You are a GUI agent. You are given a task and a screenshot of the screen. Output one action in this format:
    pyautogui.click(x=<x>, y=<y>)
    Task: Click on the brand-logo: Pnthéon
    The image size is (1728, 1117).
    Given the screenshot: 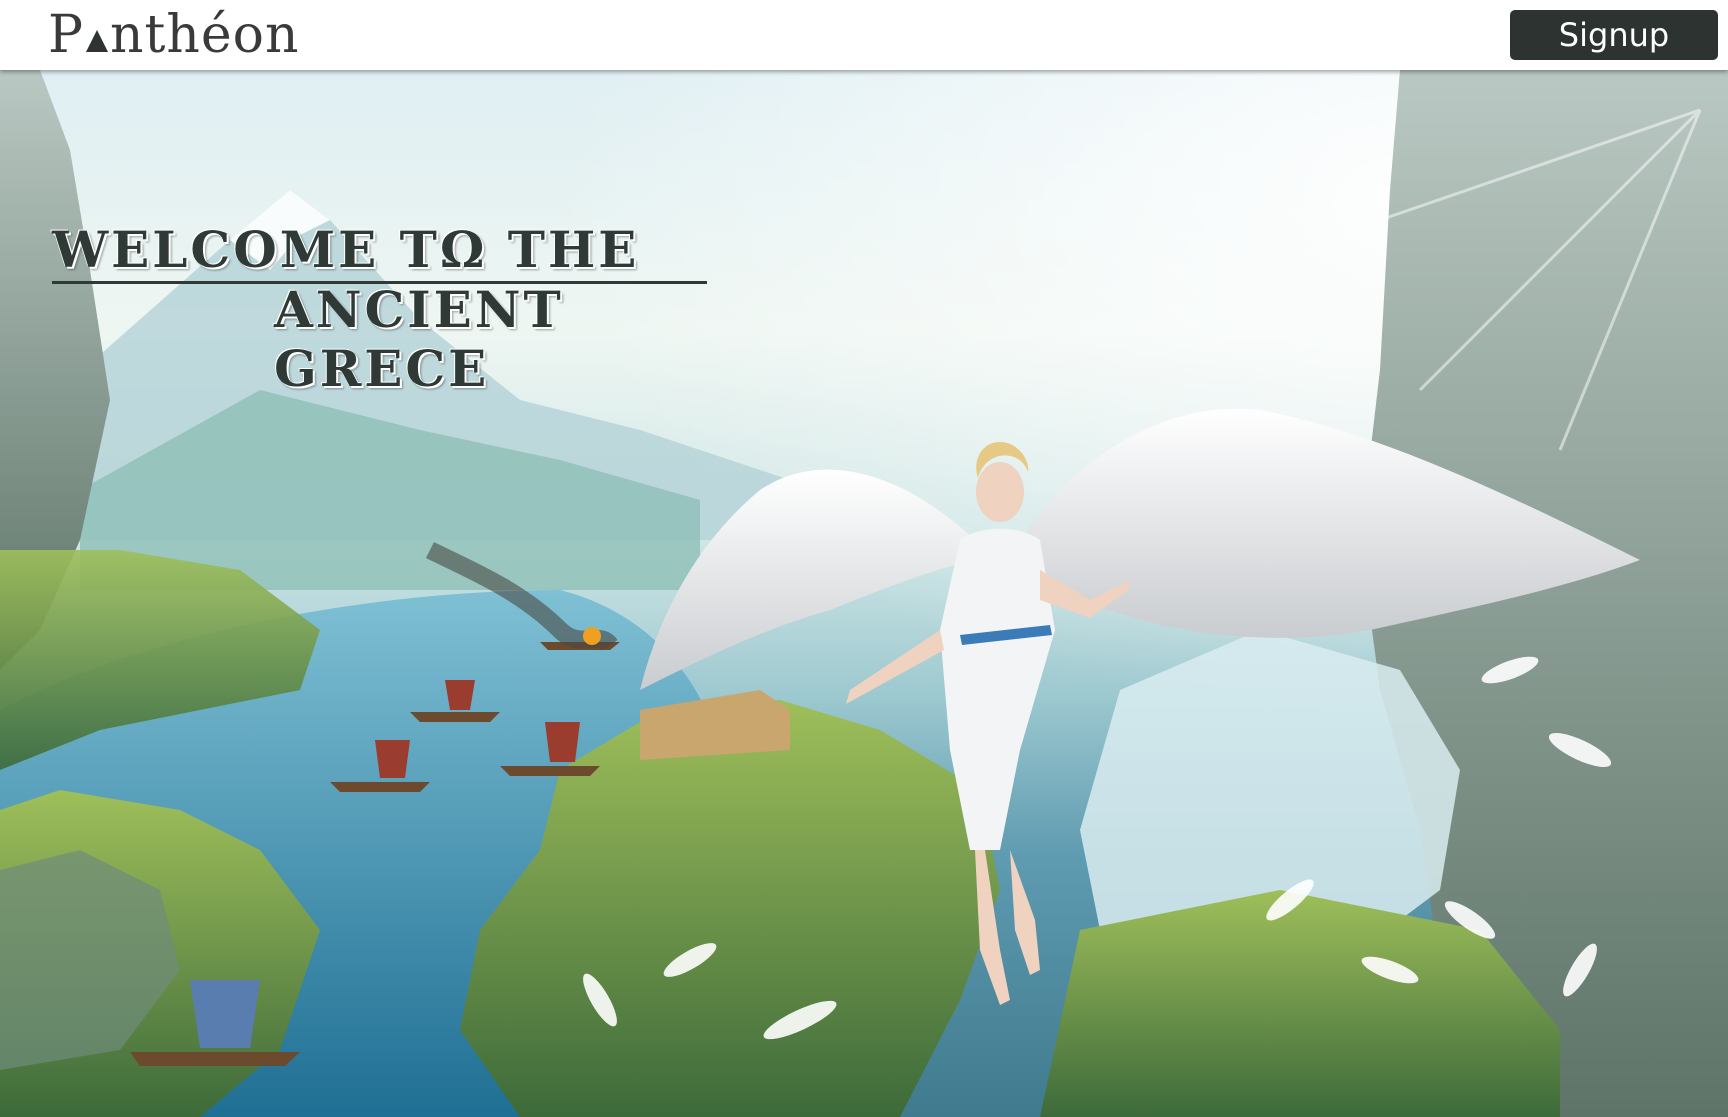 What is the action you would take?
    pyautogui.click(x=173, y=35)
    